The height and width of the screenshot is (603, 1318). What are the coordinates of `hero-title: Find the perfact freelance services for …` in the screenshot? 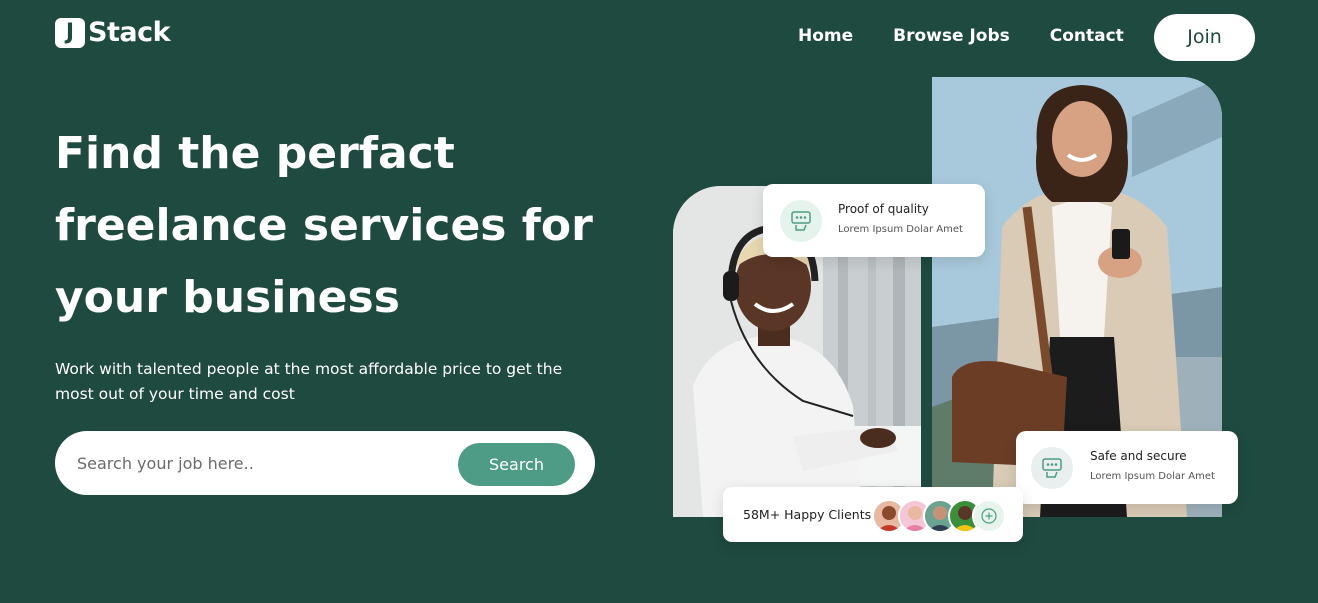 It's located at (324, 225).